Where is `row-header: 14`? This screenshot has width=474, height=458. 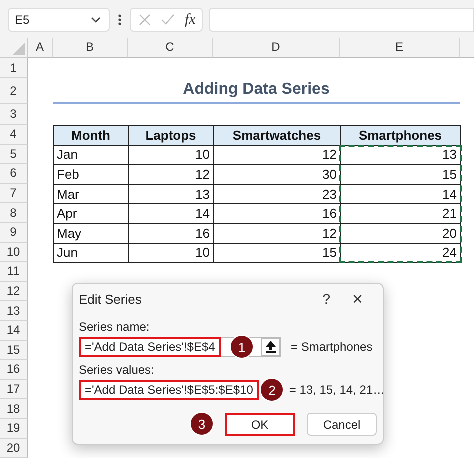 row-header: 14 is located at coordinates (14, 330).